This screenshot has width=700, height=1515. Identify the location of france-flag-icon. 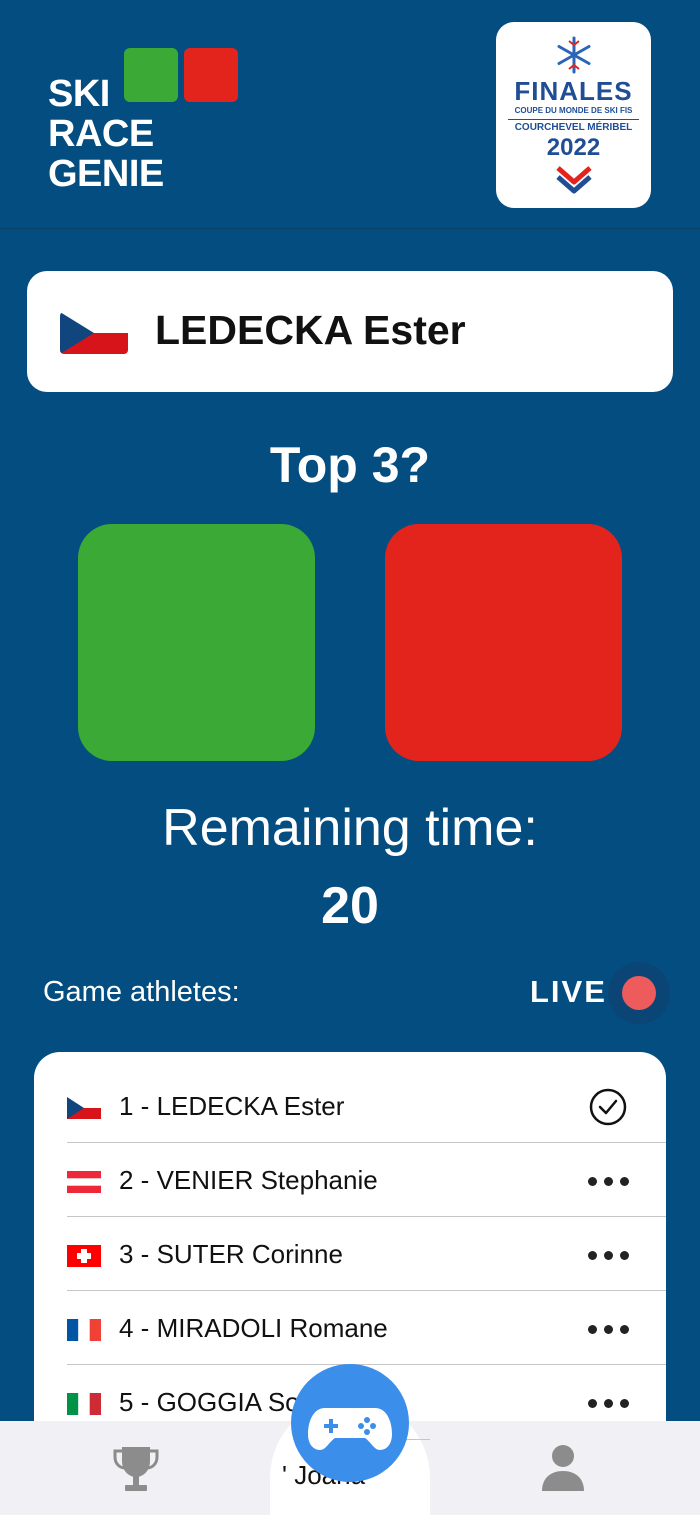
(84, 1330).